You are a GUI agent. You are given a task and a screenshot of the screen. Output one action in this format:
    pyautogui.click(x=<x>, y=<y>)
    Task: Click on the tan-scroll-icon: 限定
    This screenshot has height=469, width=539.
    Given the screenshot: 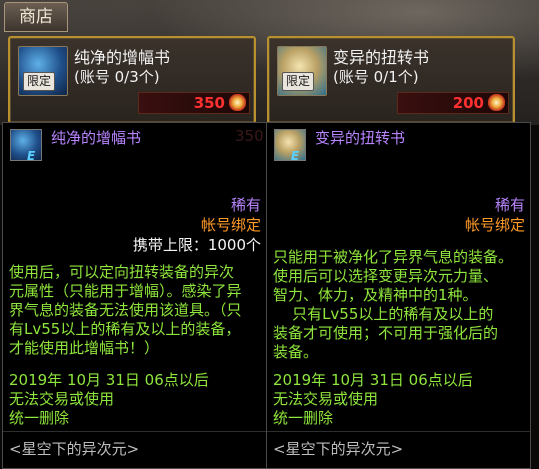 What is the action you would take?
    pyautogui.click(x=302, y=71)
    